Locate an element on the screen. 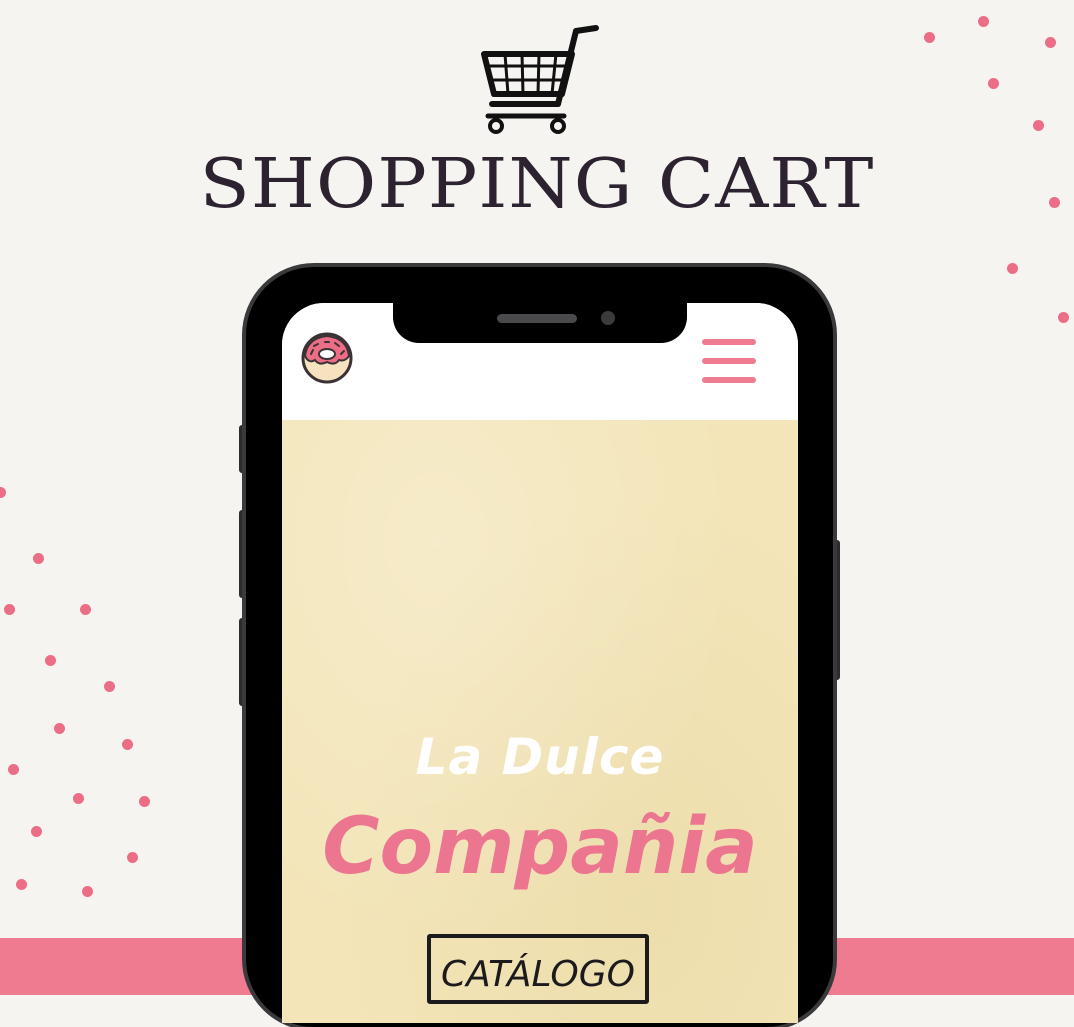  donut-logo-graphic is located at coordinates (327, 358).